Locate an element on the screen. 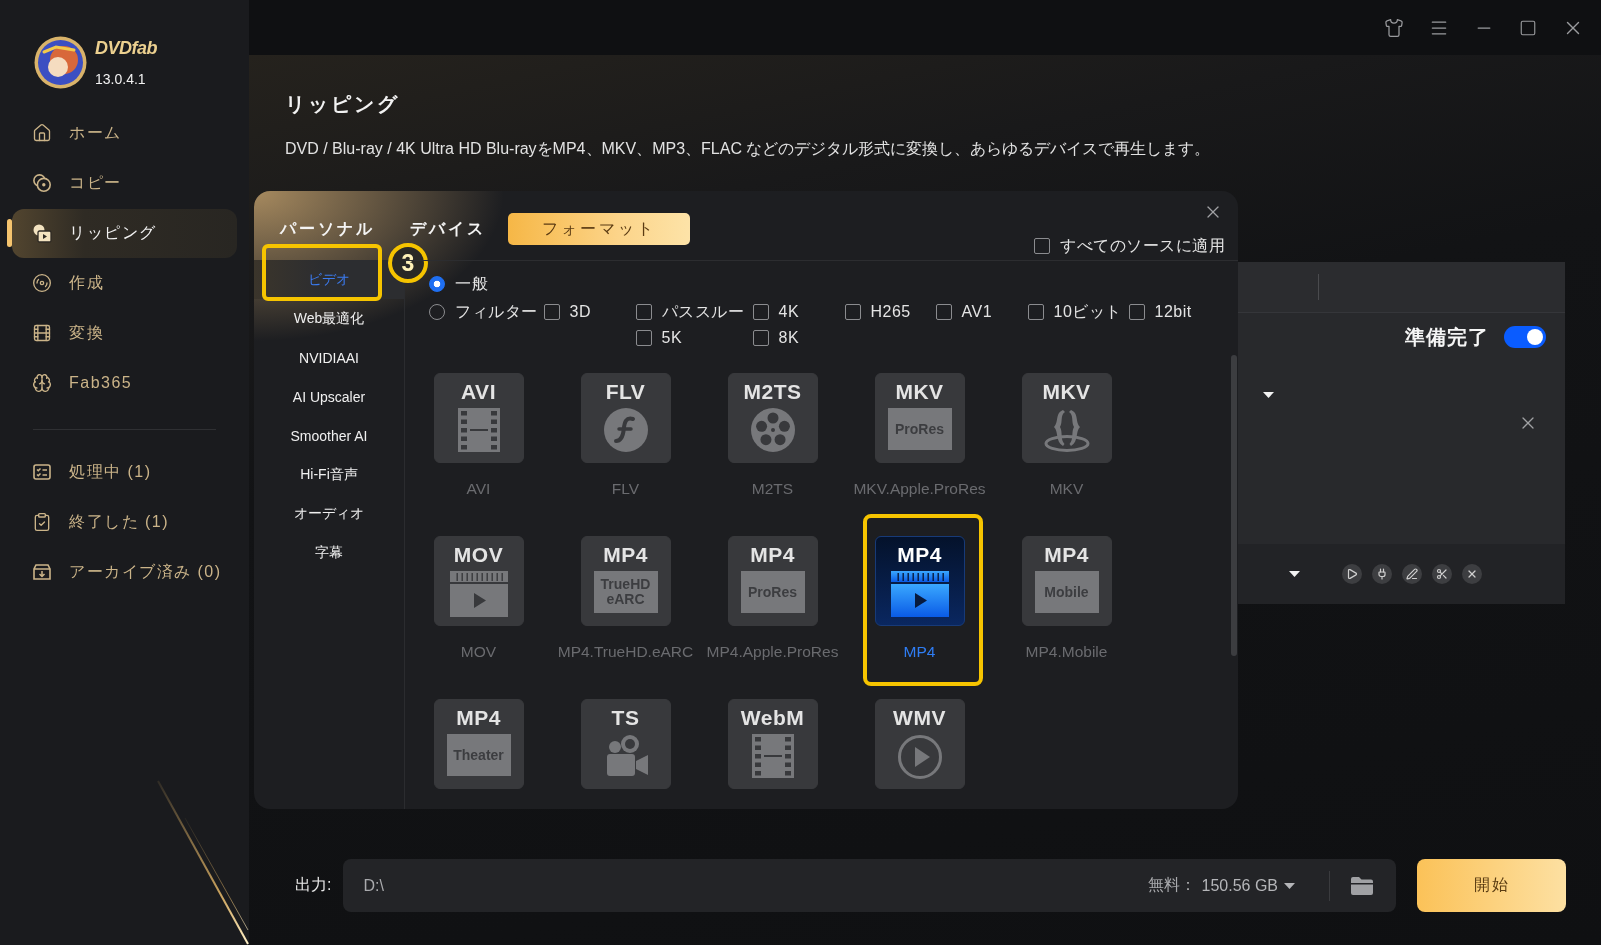 The height and width of the screenshot is (945, 1601). category-item: オーディオ is located at coordinates (329, 513).